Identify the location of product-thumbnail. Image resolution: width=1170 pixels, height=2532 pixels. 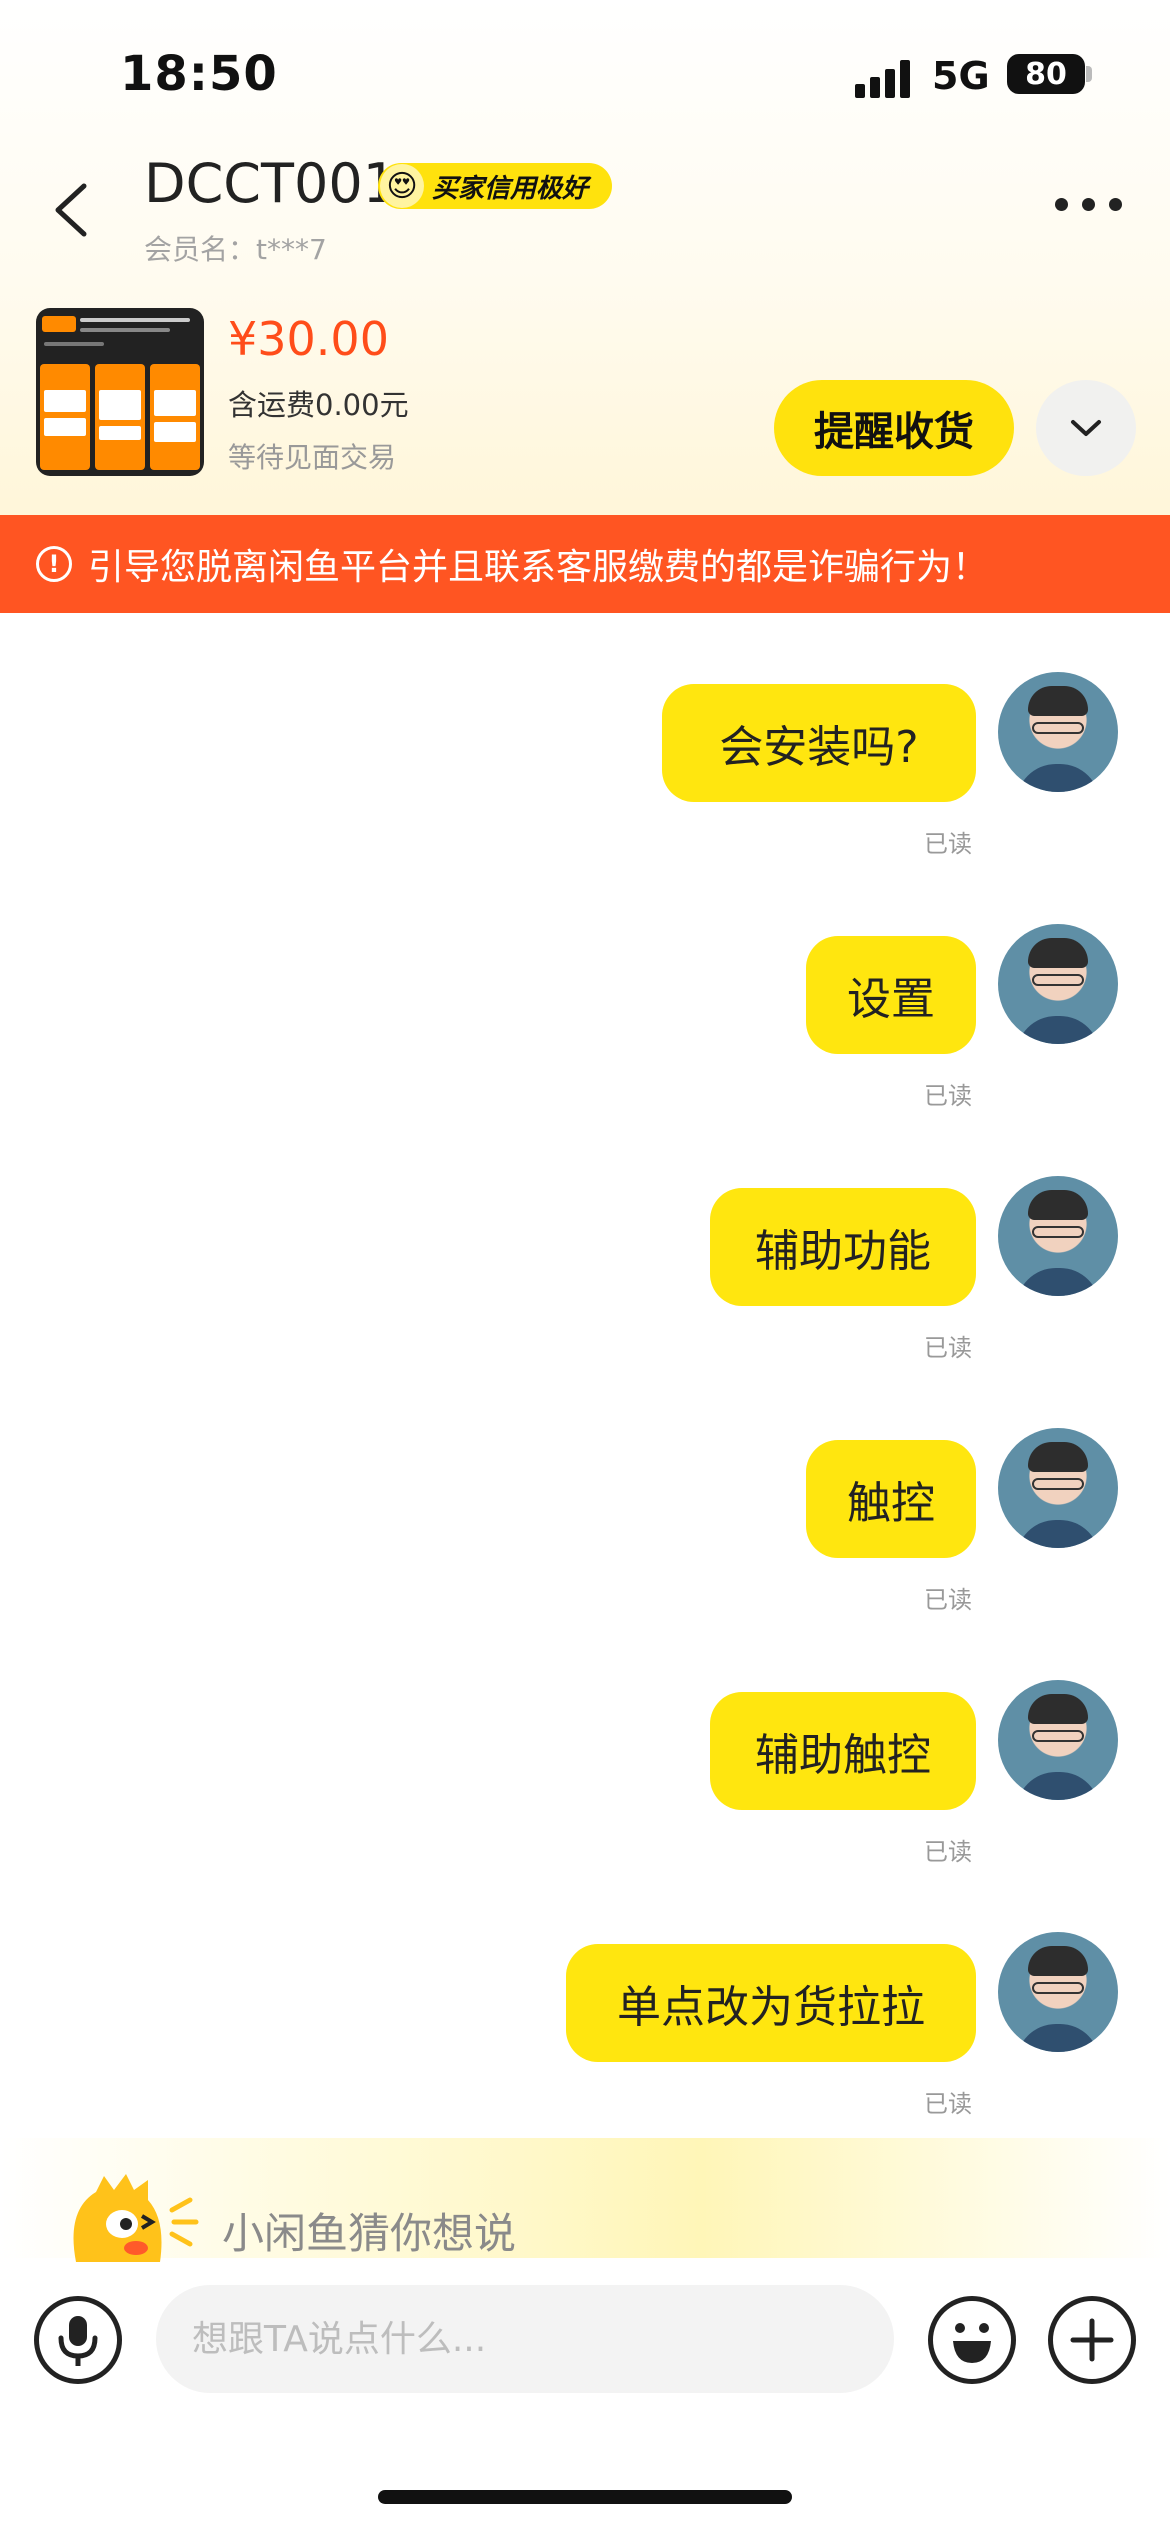
(120, 392).